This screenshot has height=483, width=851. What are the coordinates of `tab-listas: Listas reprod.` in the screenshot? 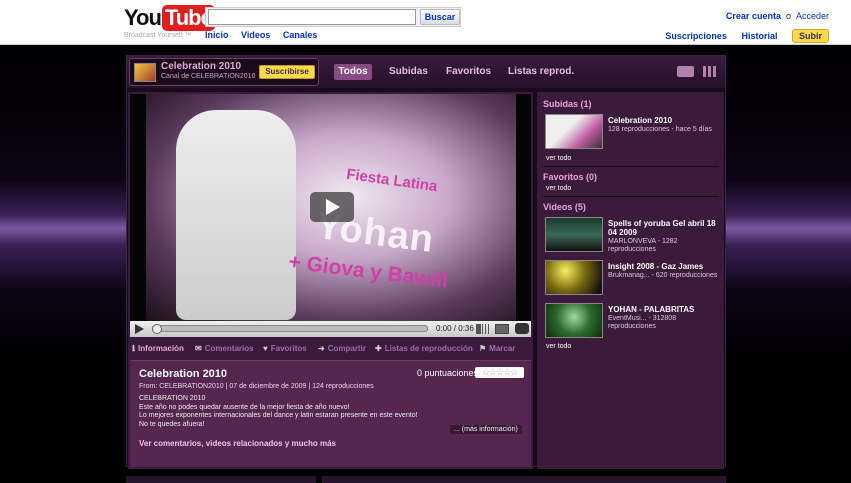 It's located at (541, 72).